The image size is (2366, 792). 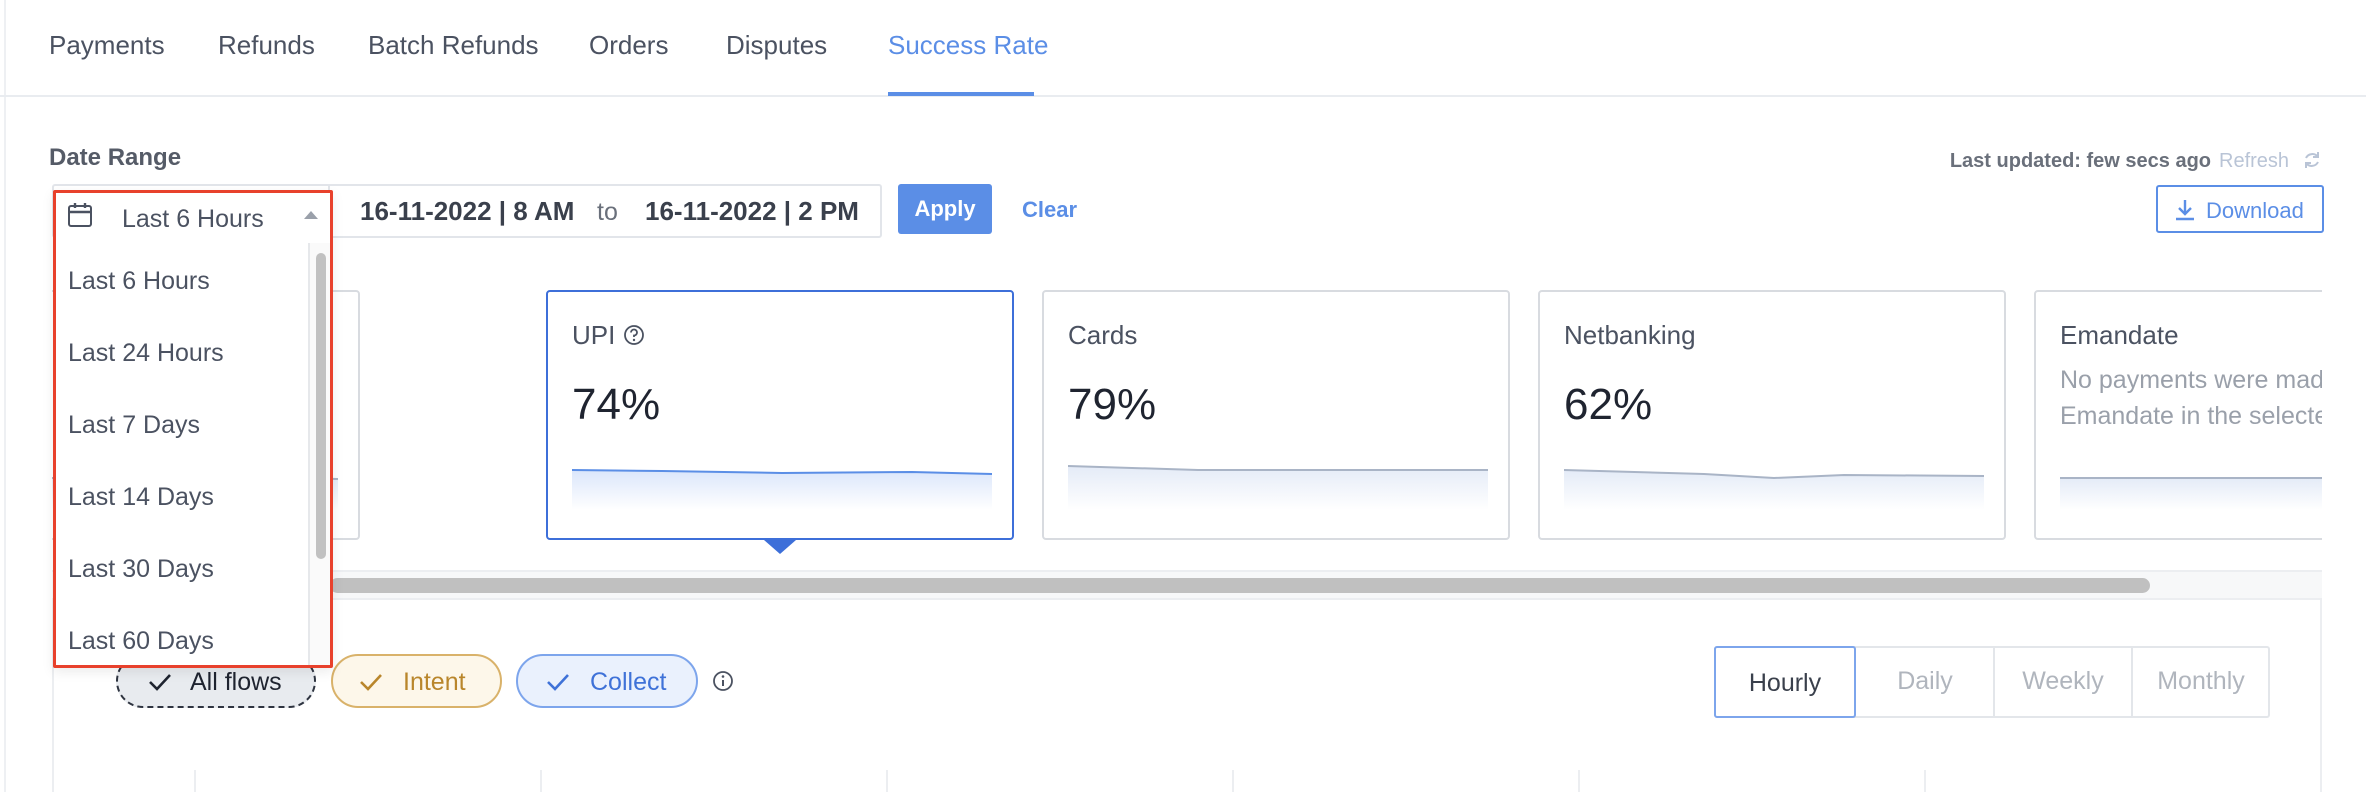 I want to click on tab-batch-refunds: Batch Refunds, so click(x=453, y=45).